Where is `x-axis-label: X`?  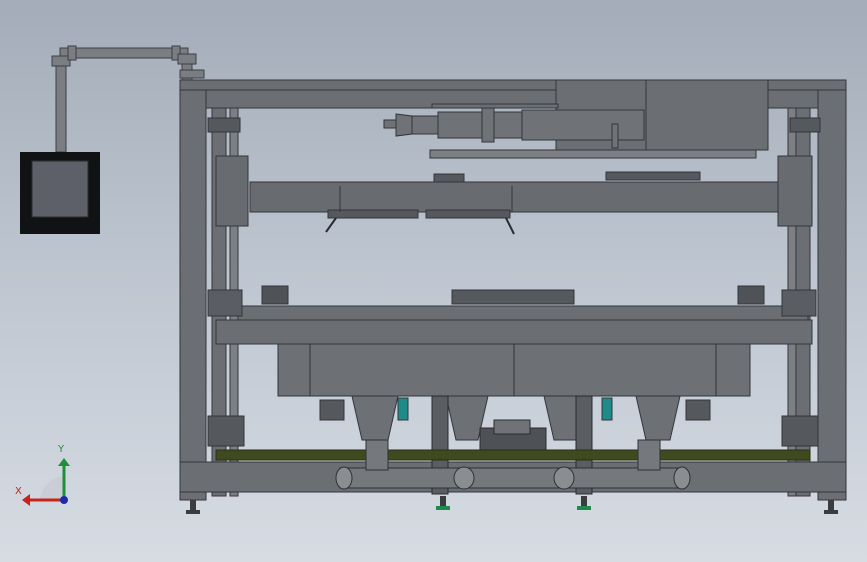
x-axis-label: X is located at coordinates (18, 491).